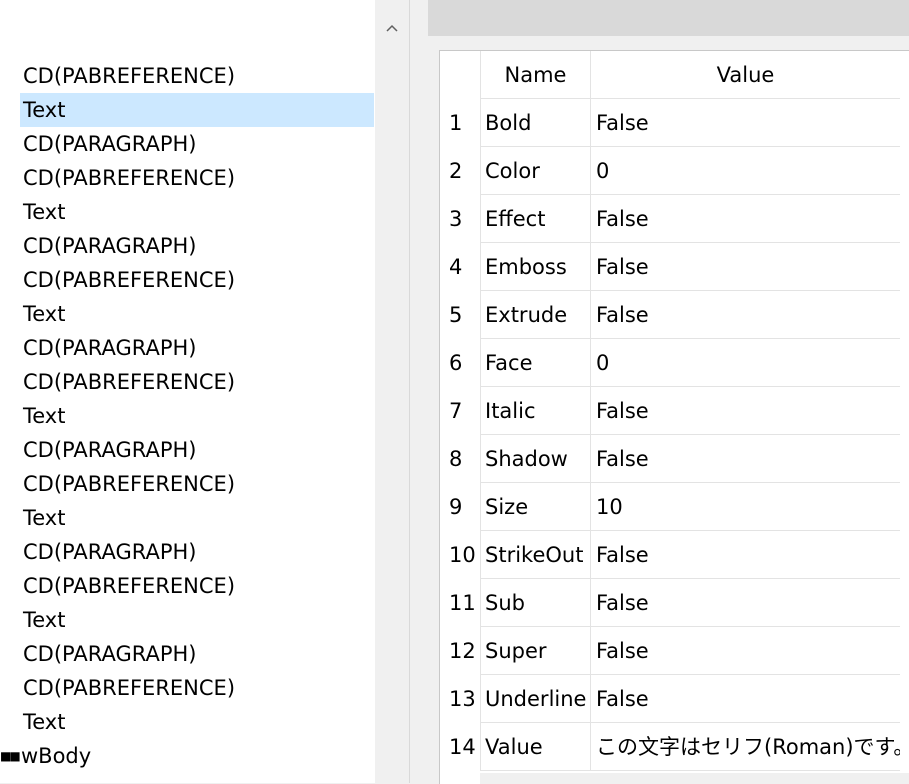  I want to click on table-row: 7 Italic False, so click(674, 411).